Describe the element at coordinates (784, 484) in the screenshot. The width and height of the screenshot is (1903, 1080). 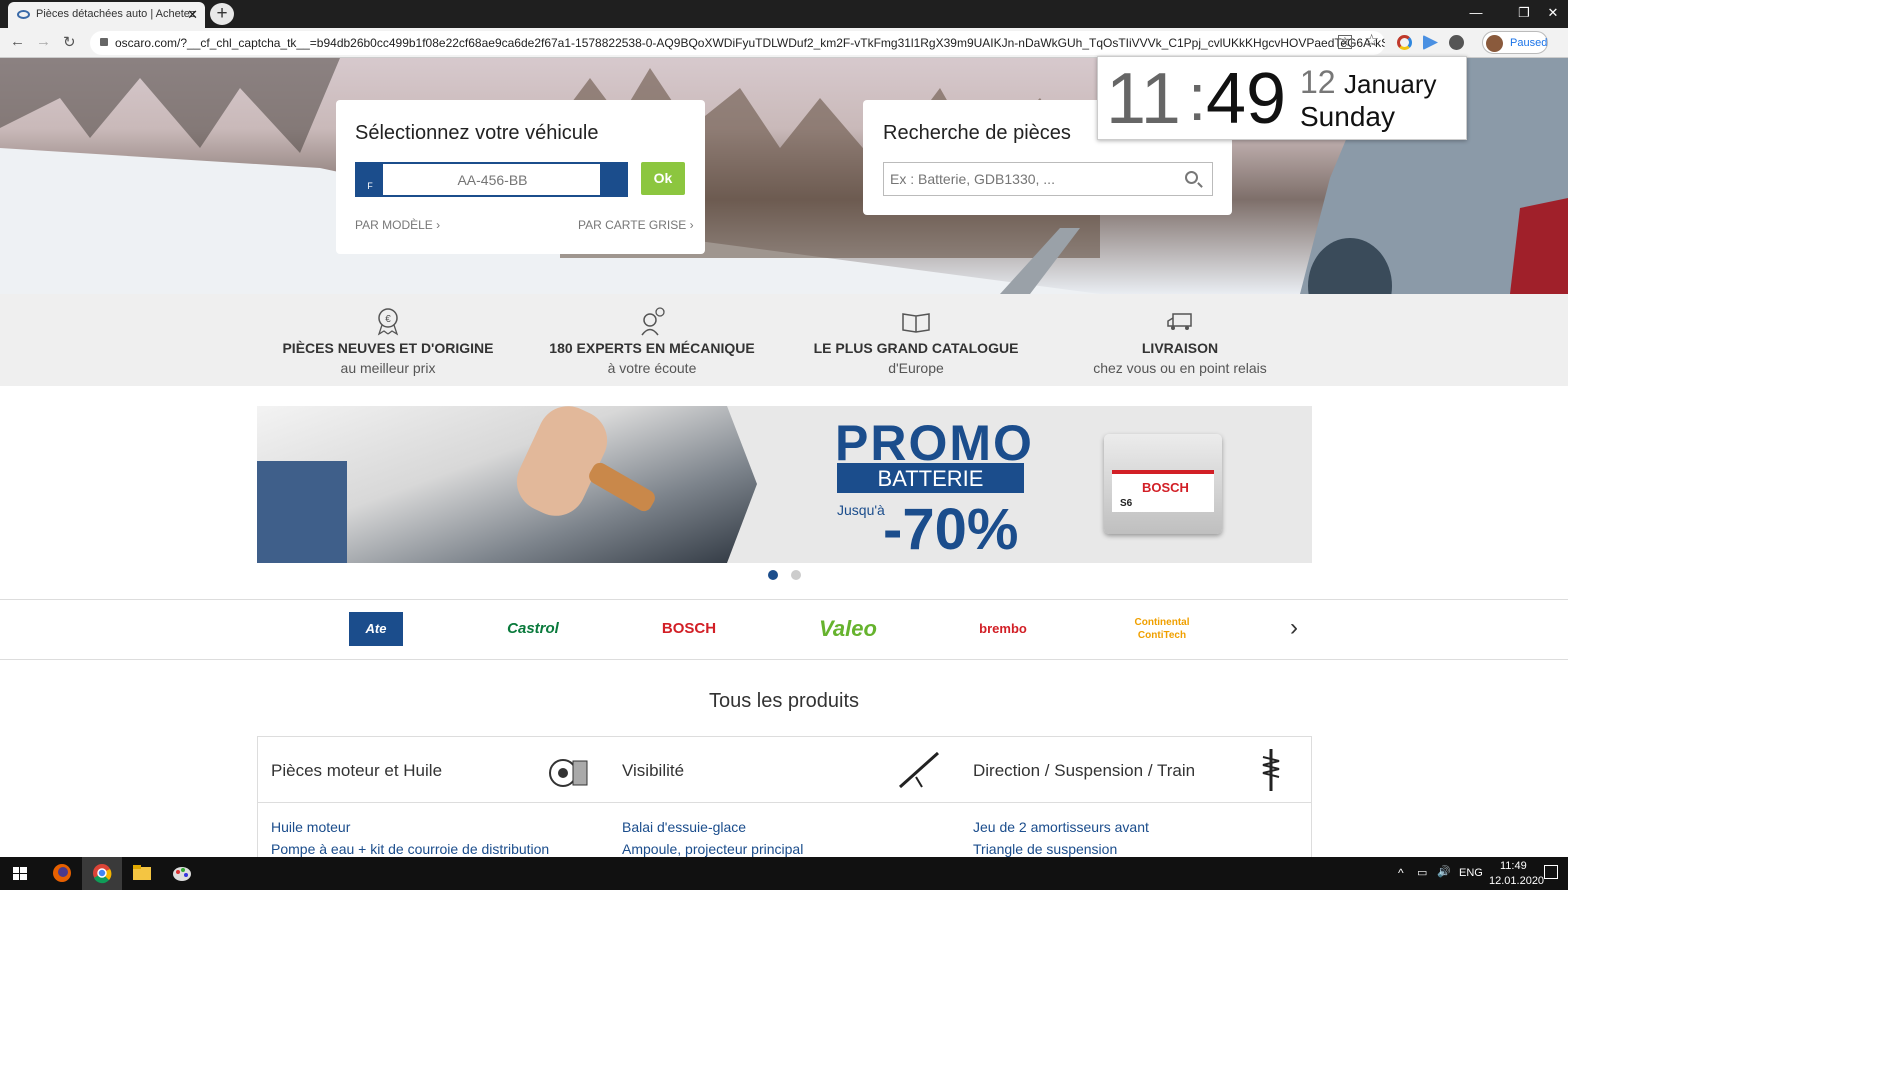
I see `promo-banner: PROMO BATTERIE Jusqu'à -70% BOSCH S6` at that location.